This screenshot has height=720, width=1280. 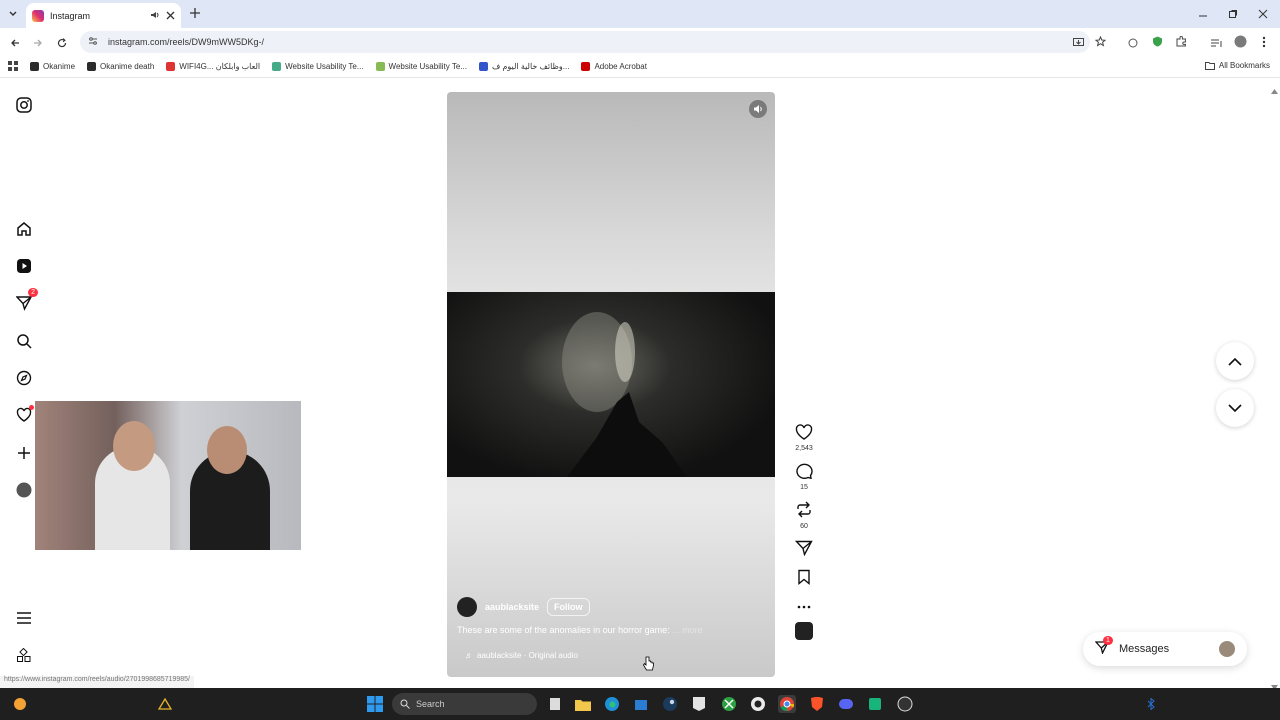 What do you see at coordinates (13, 15) in the screenshot?
I see `tab-search-chevron-icon` at bounding box center [13, 15].